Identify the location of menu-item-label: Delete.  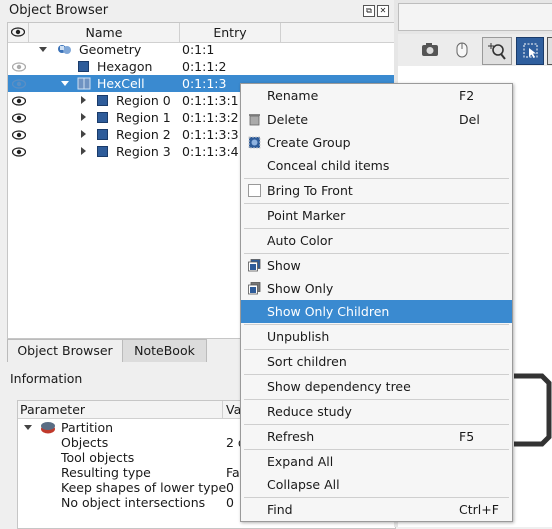
(288, 119).